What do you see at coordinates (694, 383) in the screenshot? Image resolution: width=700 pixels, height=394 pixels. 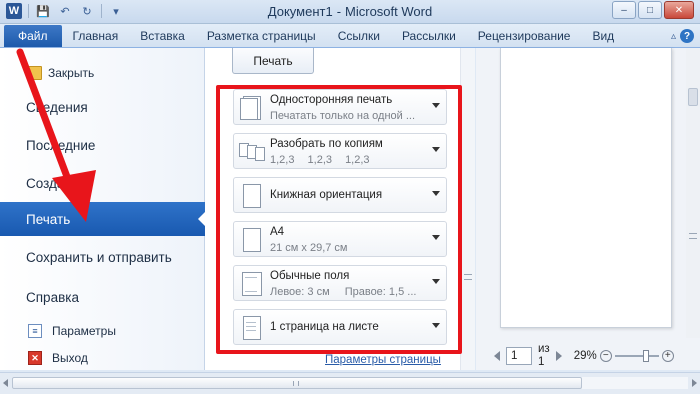 I see `scroll-right-icon` at bounding box center [694, 383].